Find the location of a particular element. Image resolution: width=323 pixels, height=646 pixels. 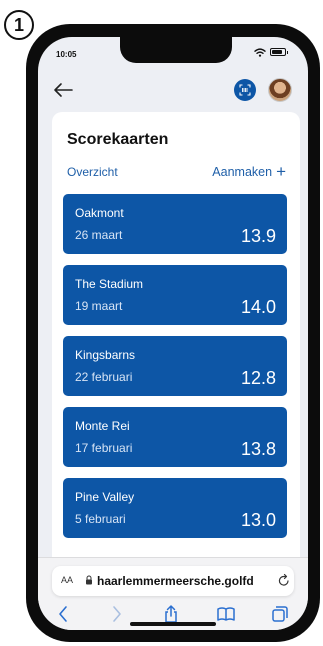

reload-icon is located at coordinates (284, 580).